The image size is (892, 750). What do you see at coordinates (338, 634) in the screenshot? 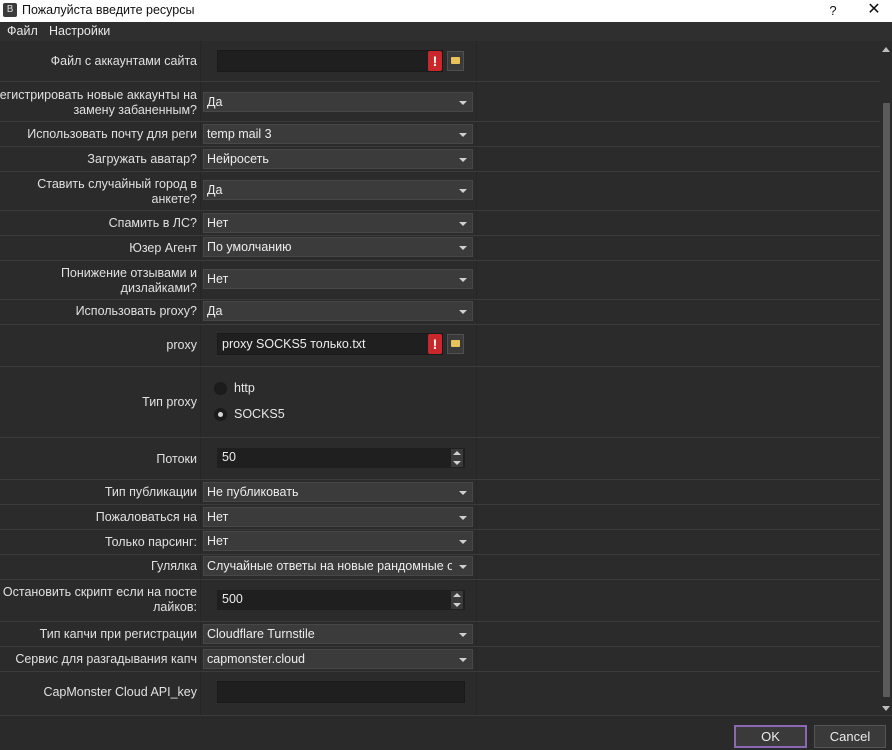
I see `captcha-type-select: Cloudflare Turnstile` at bounding box center [338, 634].